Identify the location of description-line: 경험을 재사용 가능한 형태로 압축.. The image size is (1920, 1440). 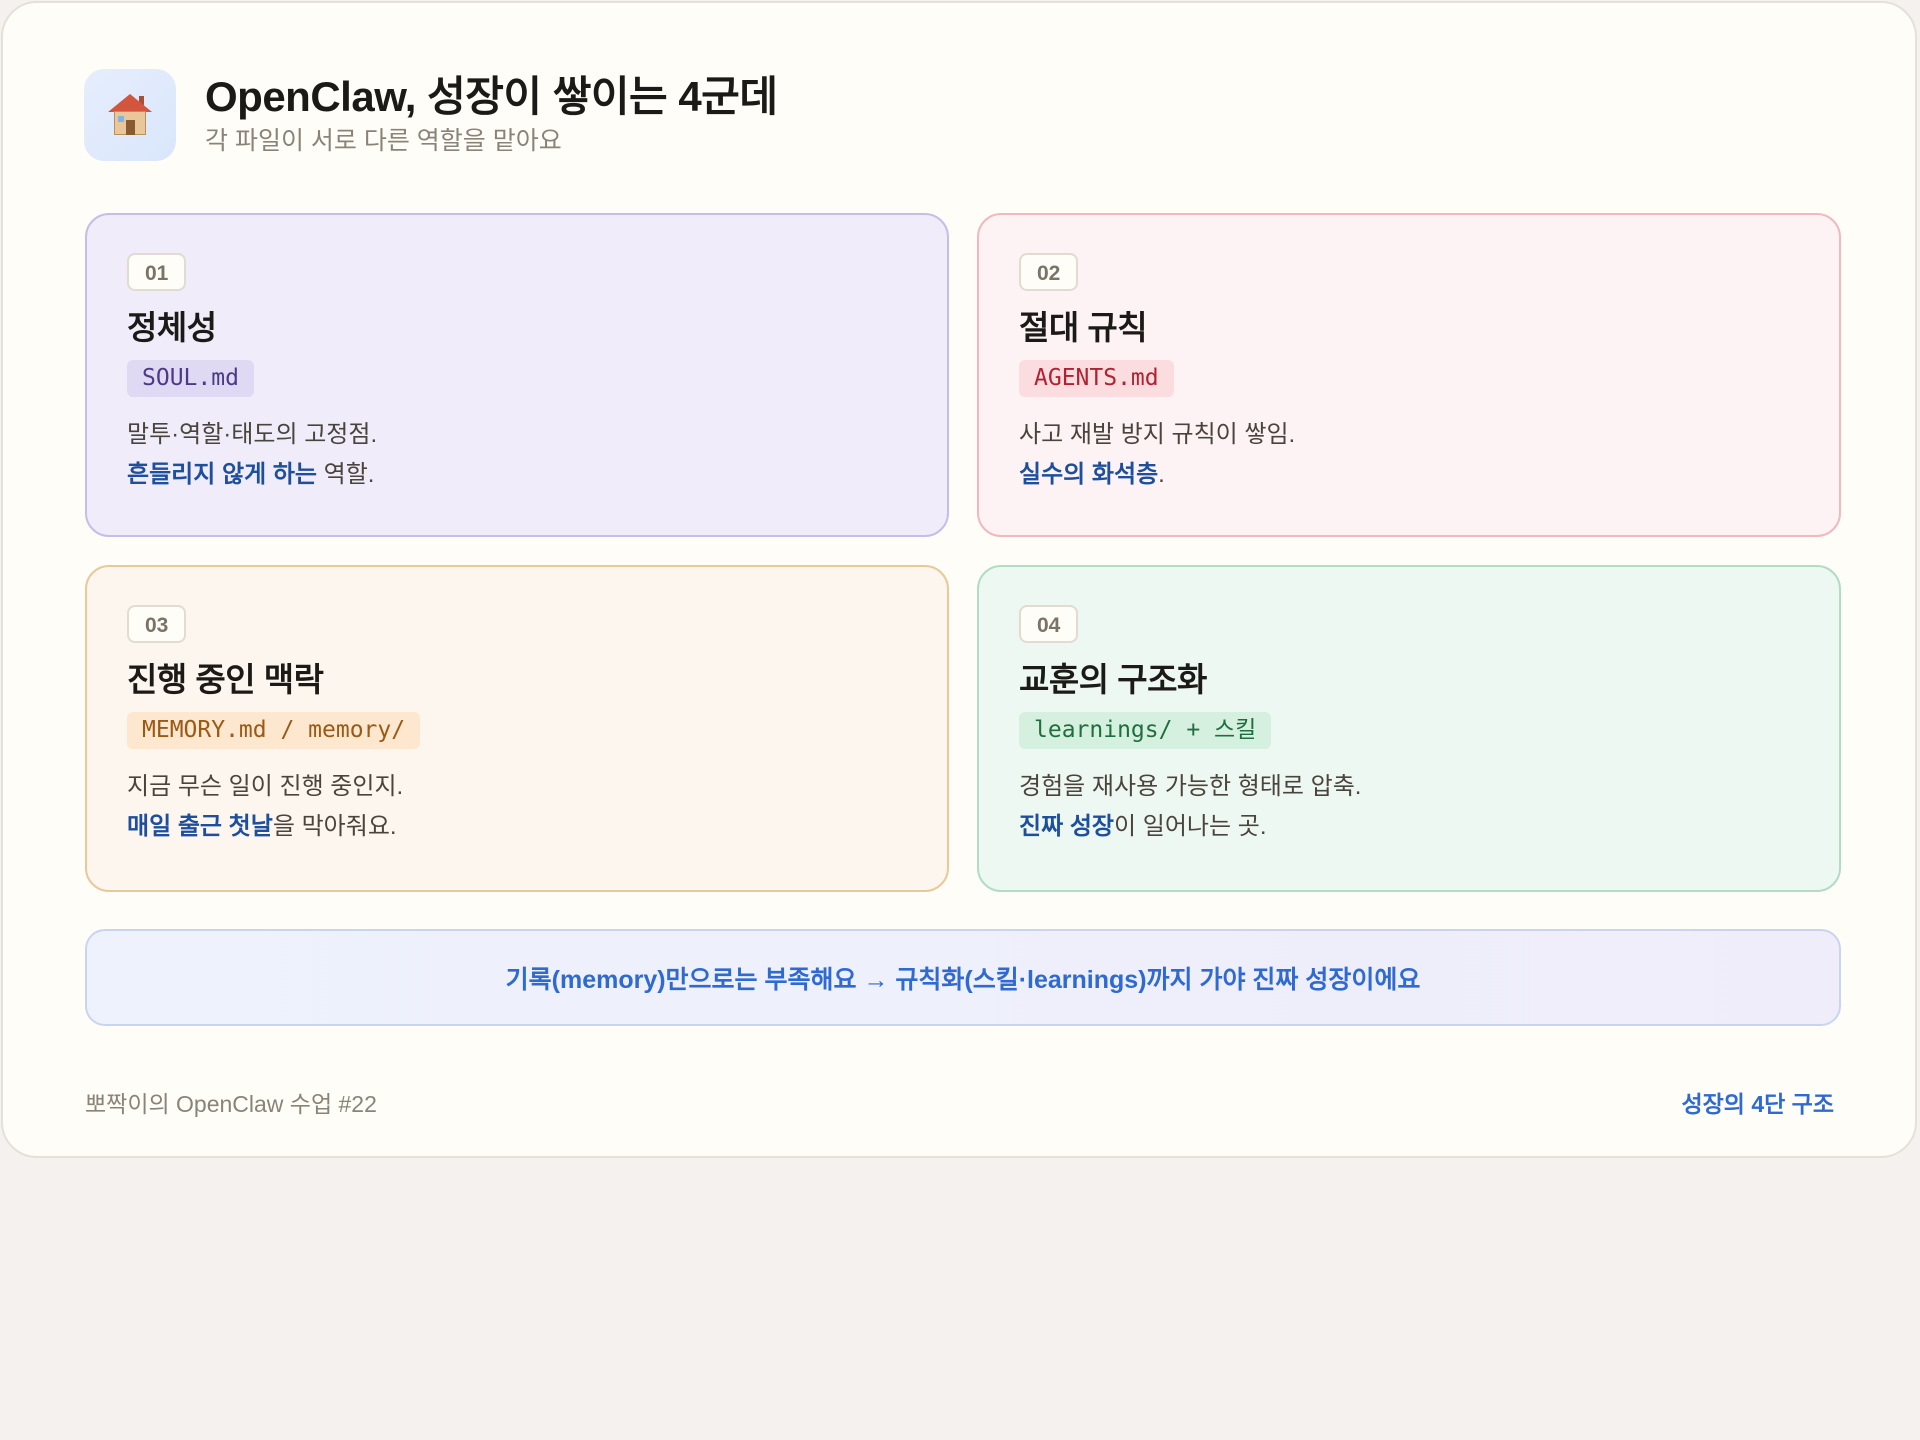
(1190, 786).